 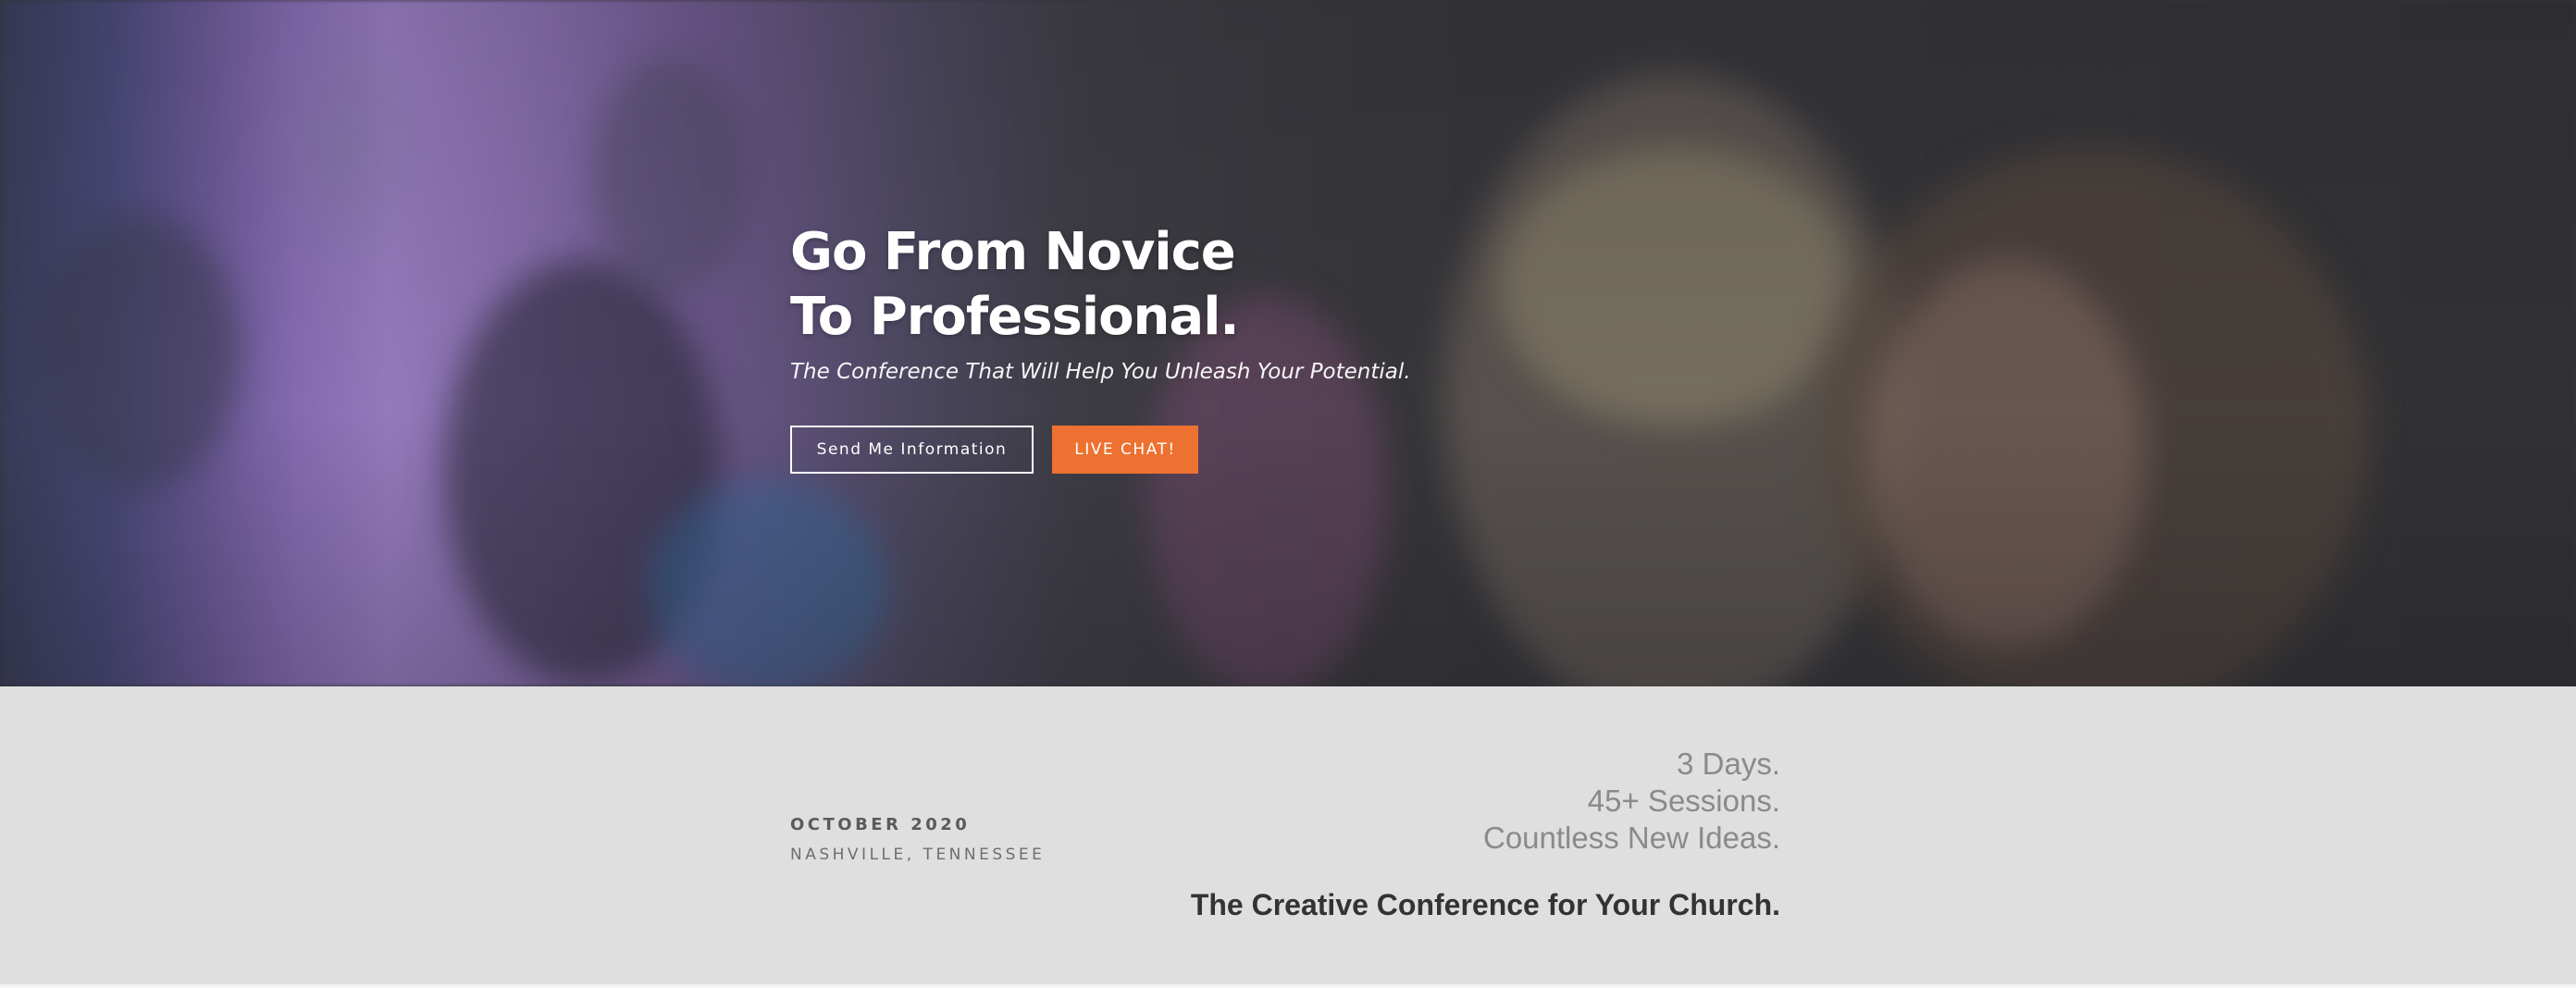 What do you see at coordinates (1022, 841) in the screenshot?
I see `event-meta: OCTOBER 2020 NASHVILLE, TENNESSEE` at bounding box center [1022, 841].